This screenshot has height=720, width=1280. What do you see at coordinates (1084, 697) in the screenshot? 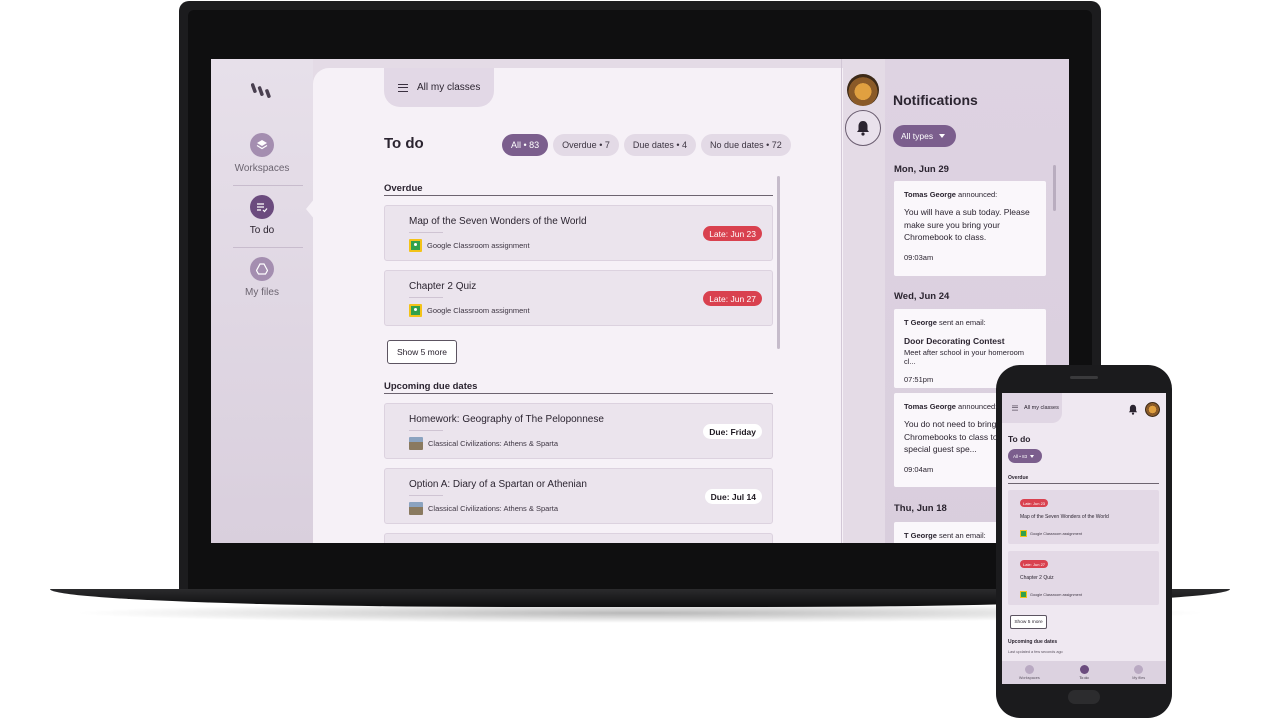
I see `phone-home-button` at bounding box center [1084, 697].